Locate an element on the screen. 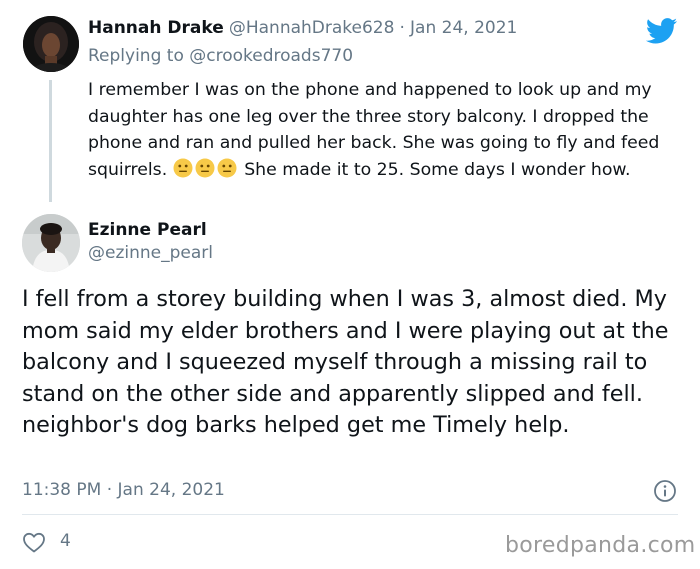 Image resolution: width=700 pixels, height=569 pixels. reply-author-handle: @HannahDrake628 is located at coordinates (312, 28).